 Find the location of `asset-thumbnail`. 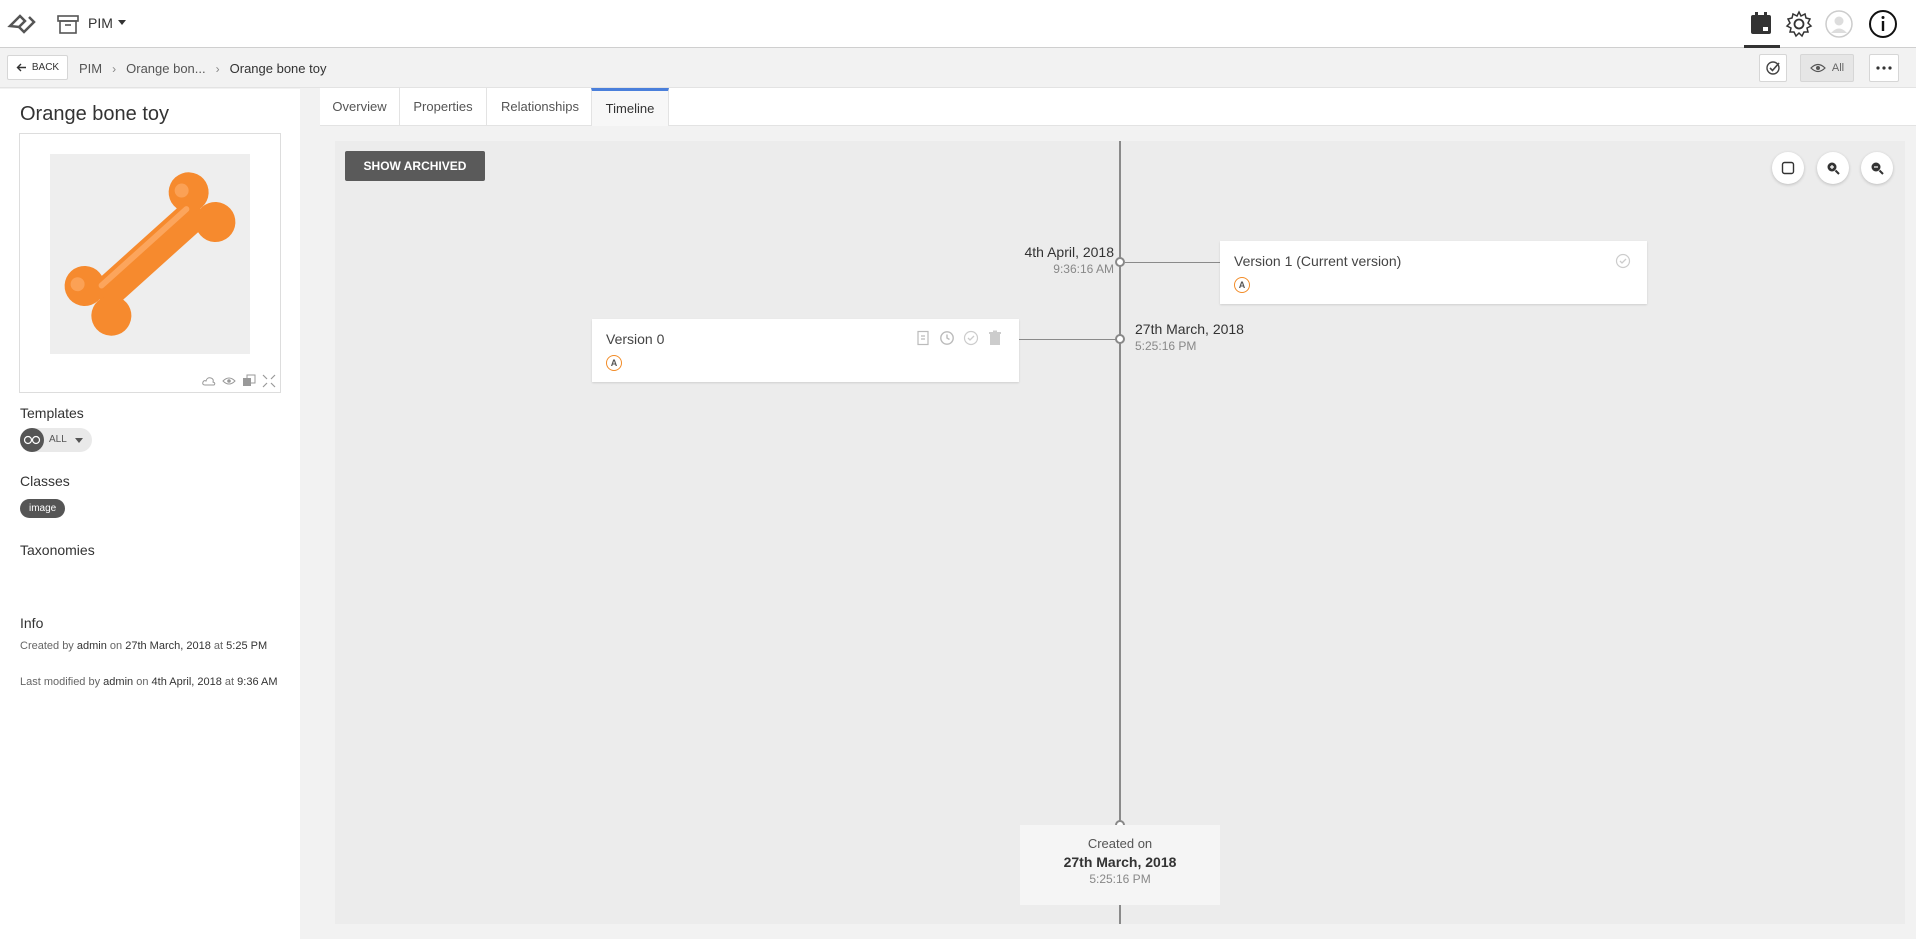

asset-thumbnail is located at coordinates (150, 263).